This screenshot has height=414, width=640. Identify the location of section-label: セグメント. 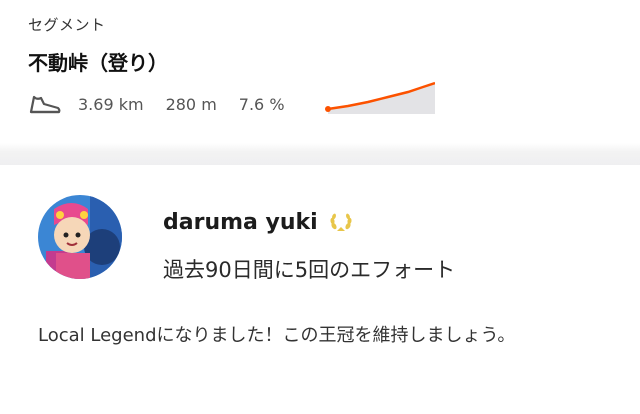
(67, 25).